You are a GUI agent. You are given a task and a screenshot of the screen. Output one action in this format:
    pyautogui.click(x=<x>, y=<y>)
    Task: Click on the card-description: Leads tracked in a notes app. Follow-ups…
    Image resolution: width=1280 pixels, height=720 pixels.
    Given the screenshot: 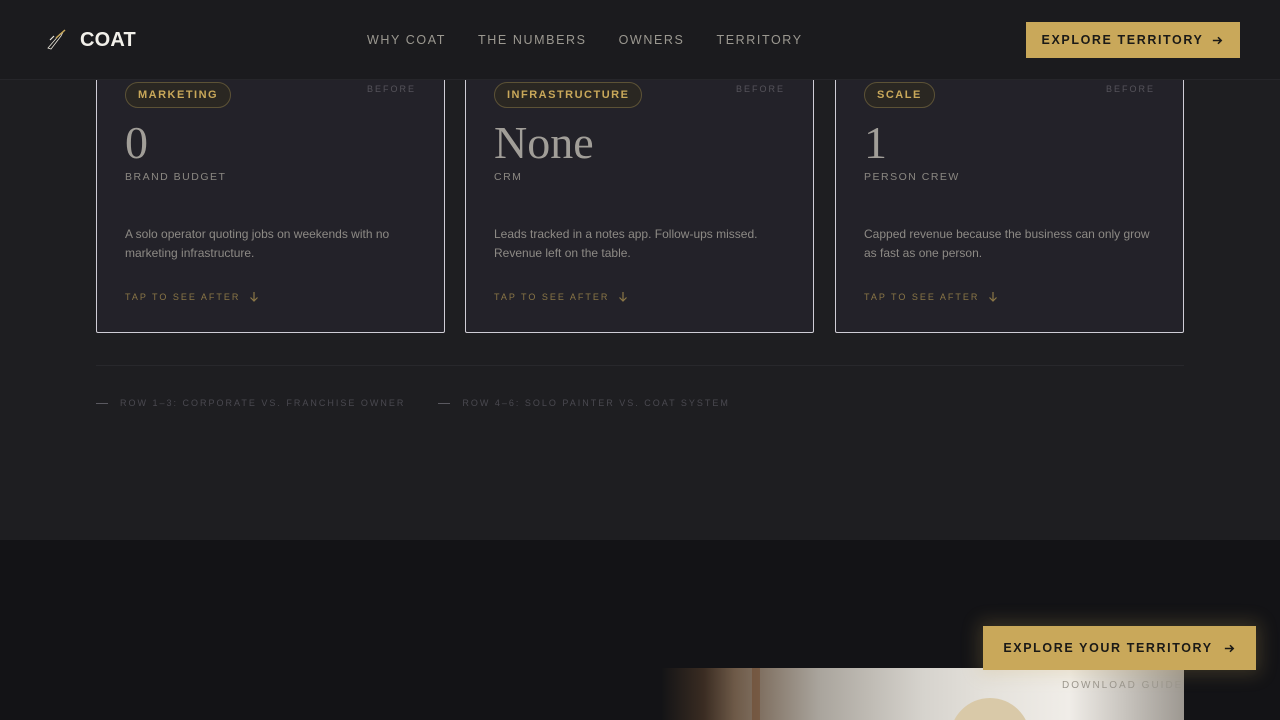 What is the action you would take?
    pyautogui.click(x=626, y=243)
    